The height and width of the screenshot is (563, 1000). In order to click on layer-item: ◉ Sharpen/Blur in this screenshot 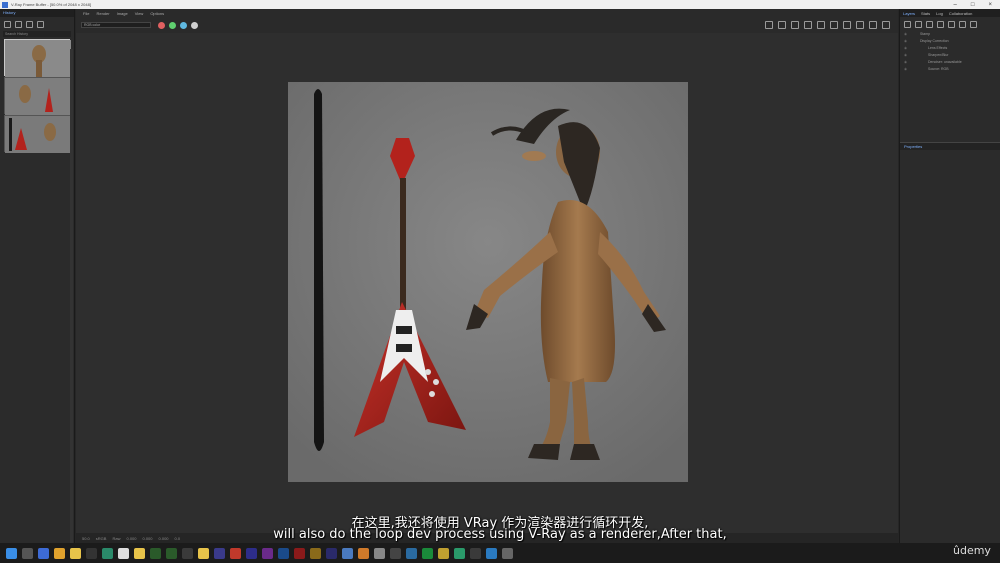, I will do `click(952, 55)`.